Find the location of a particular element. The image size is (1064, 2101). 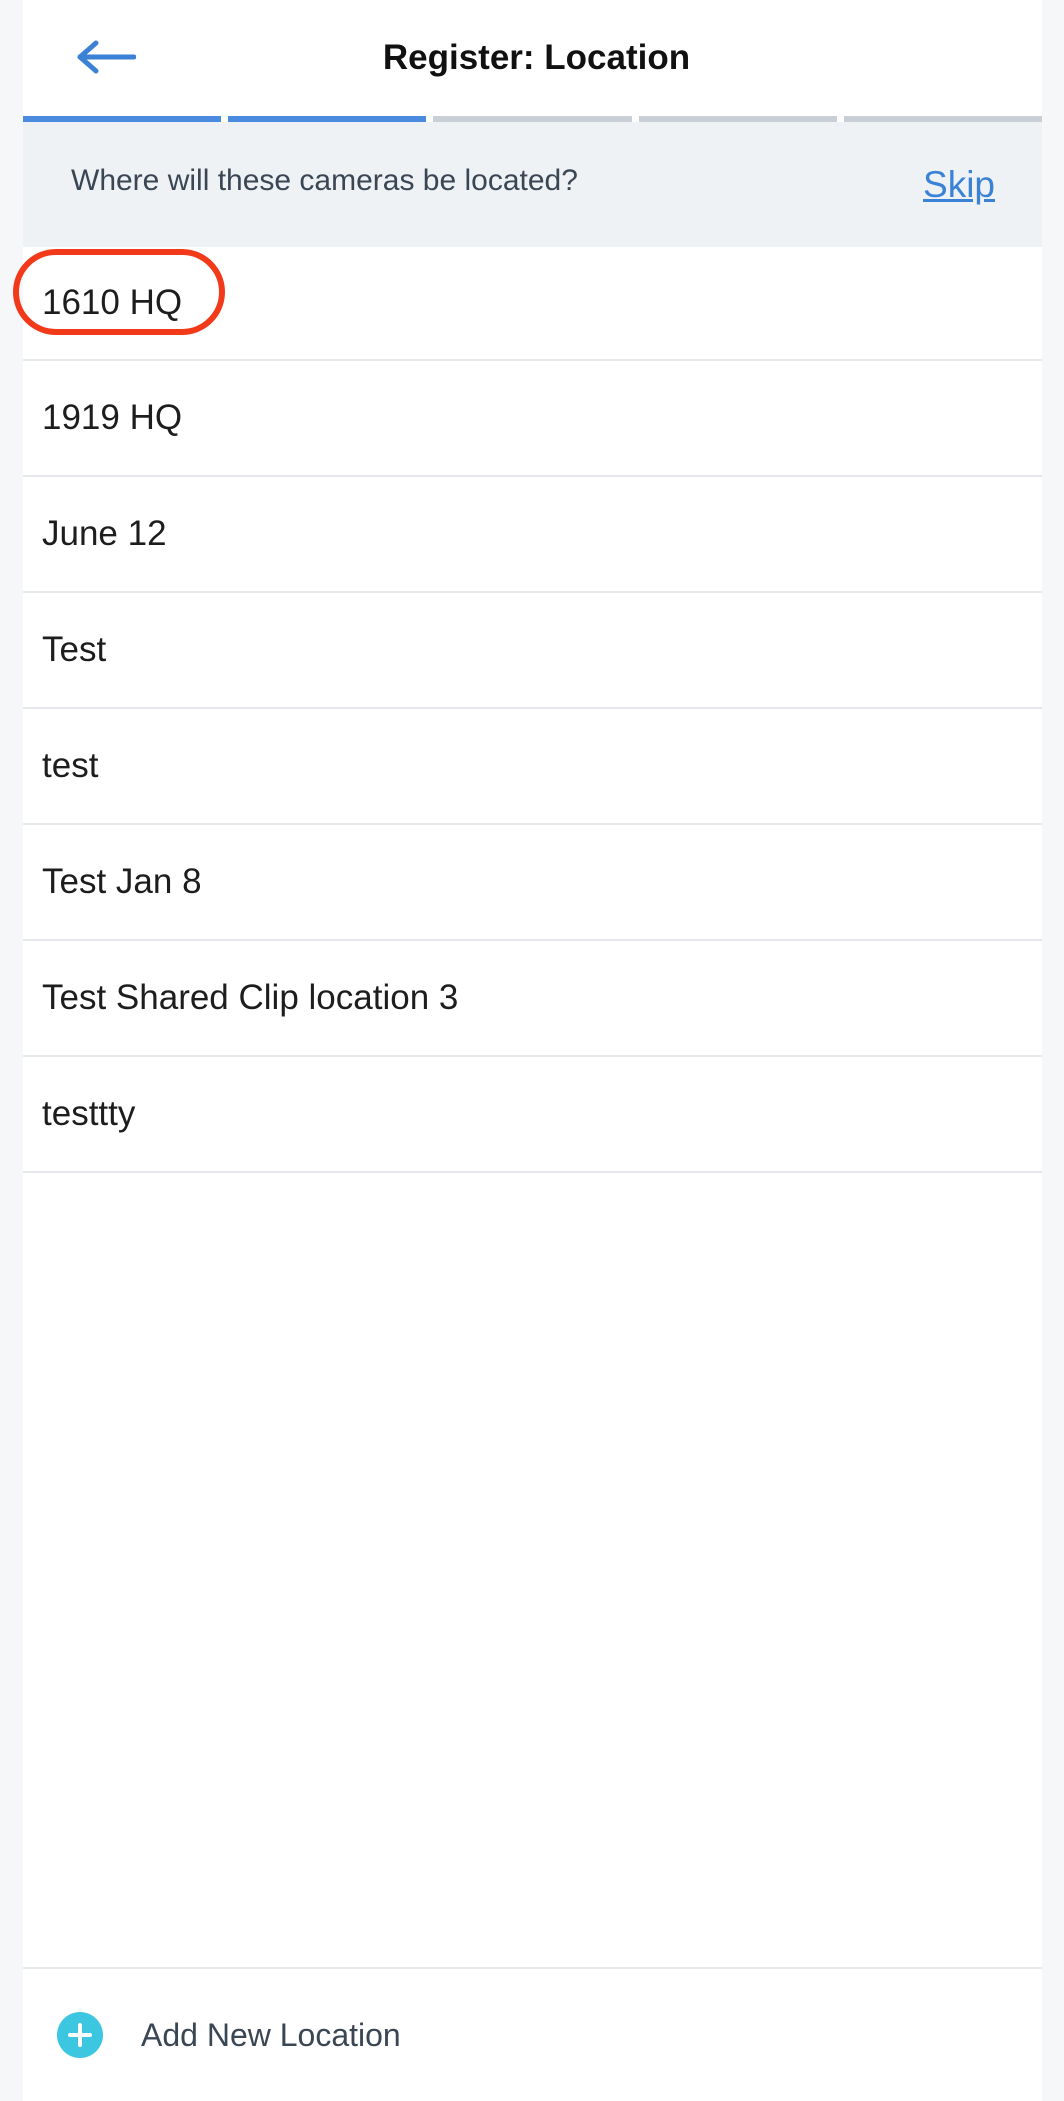

location-item-1610-hq: 1610 HQ is located at coordinates (527, 304).